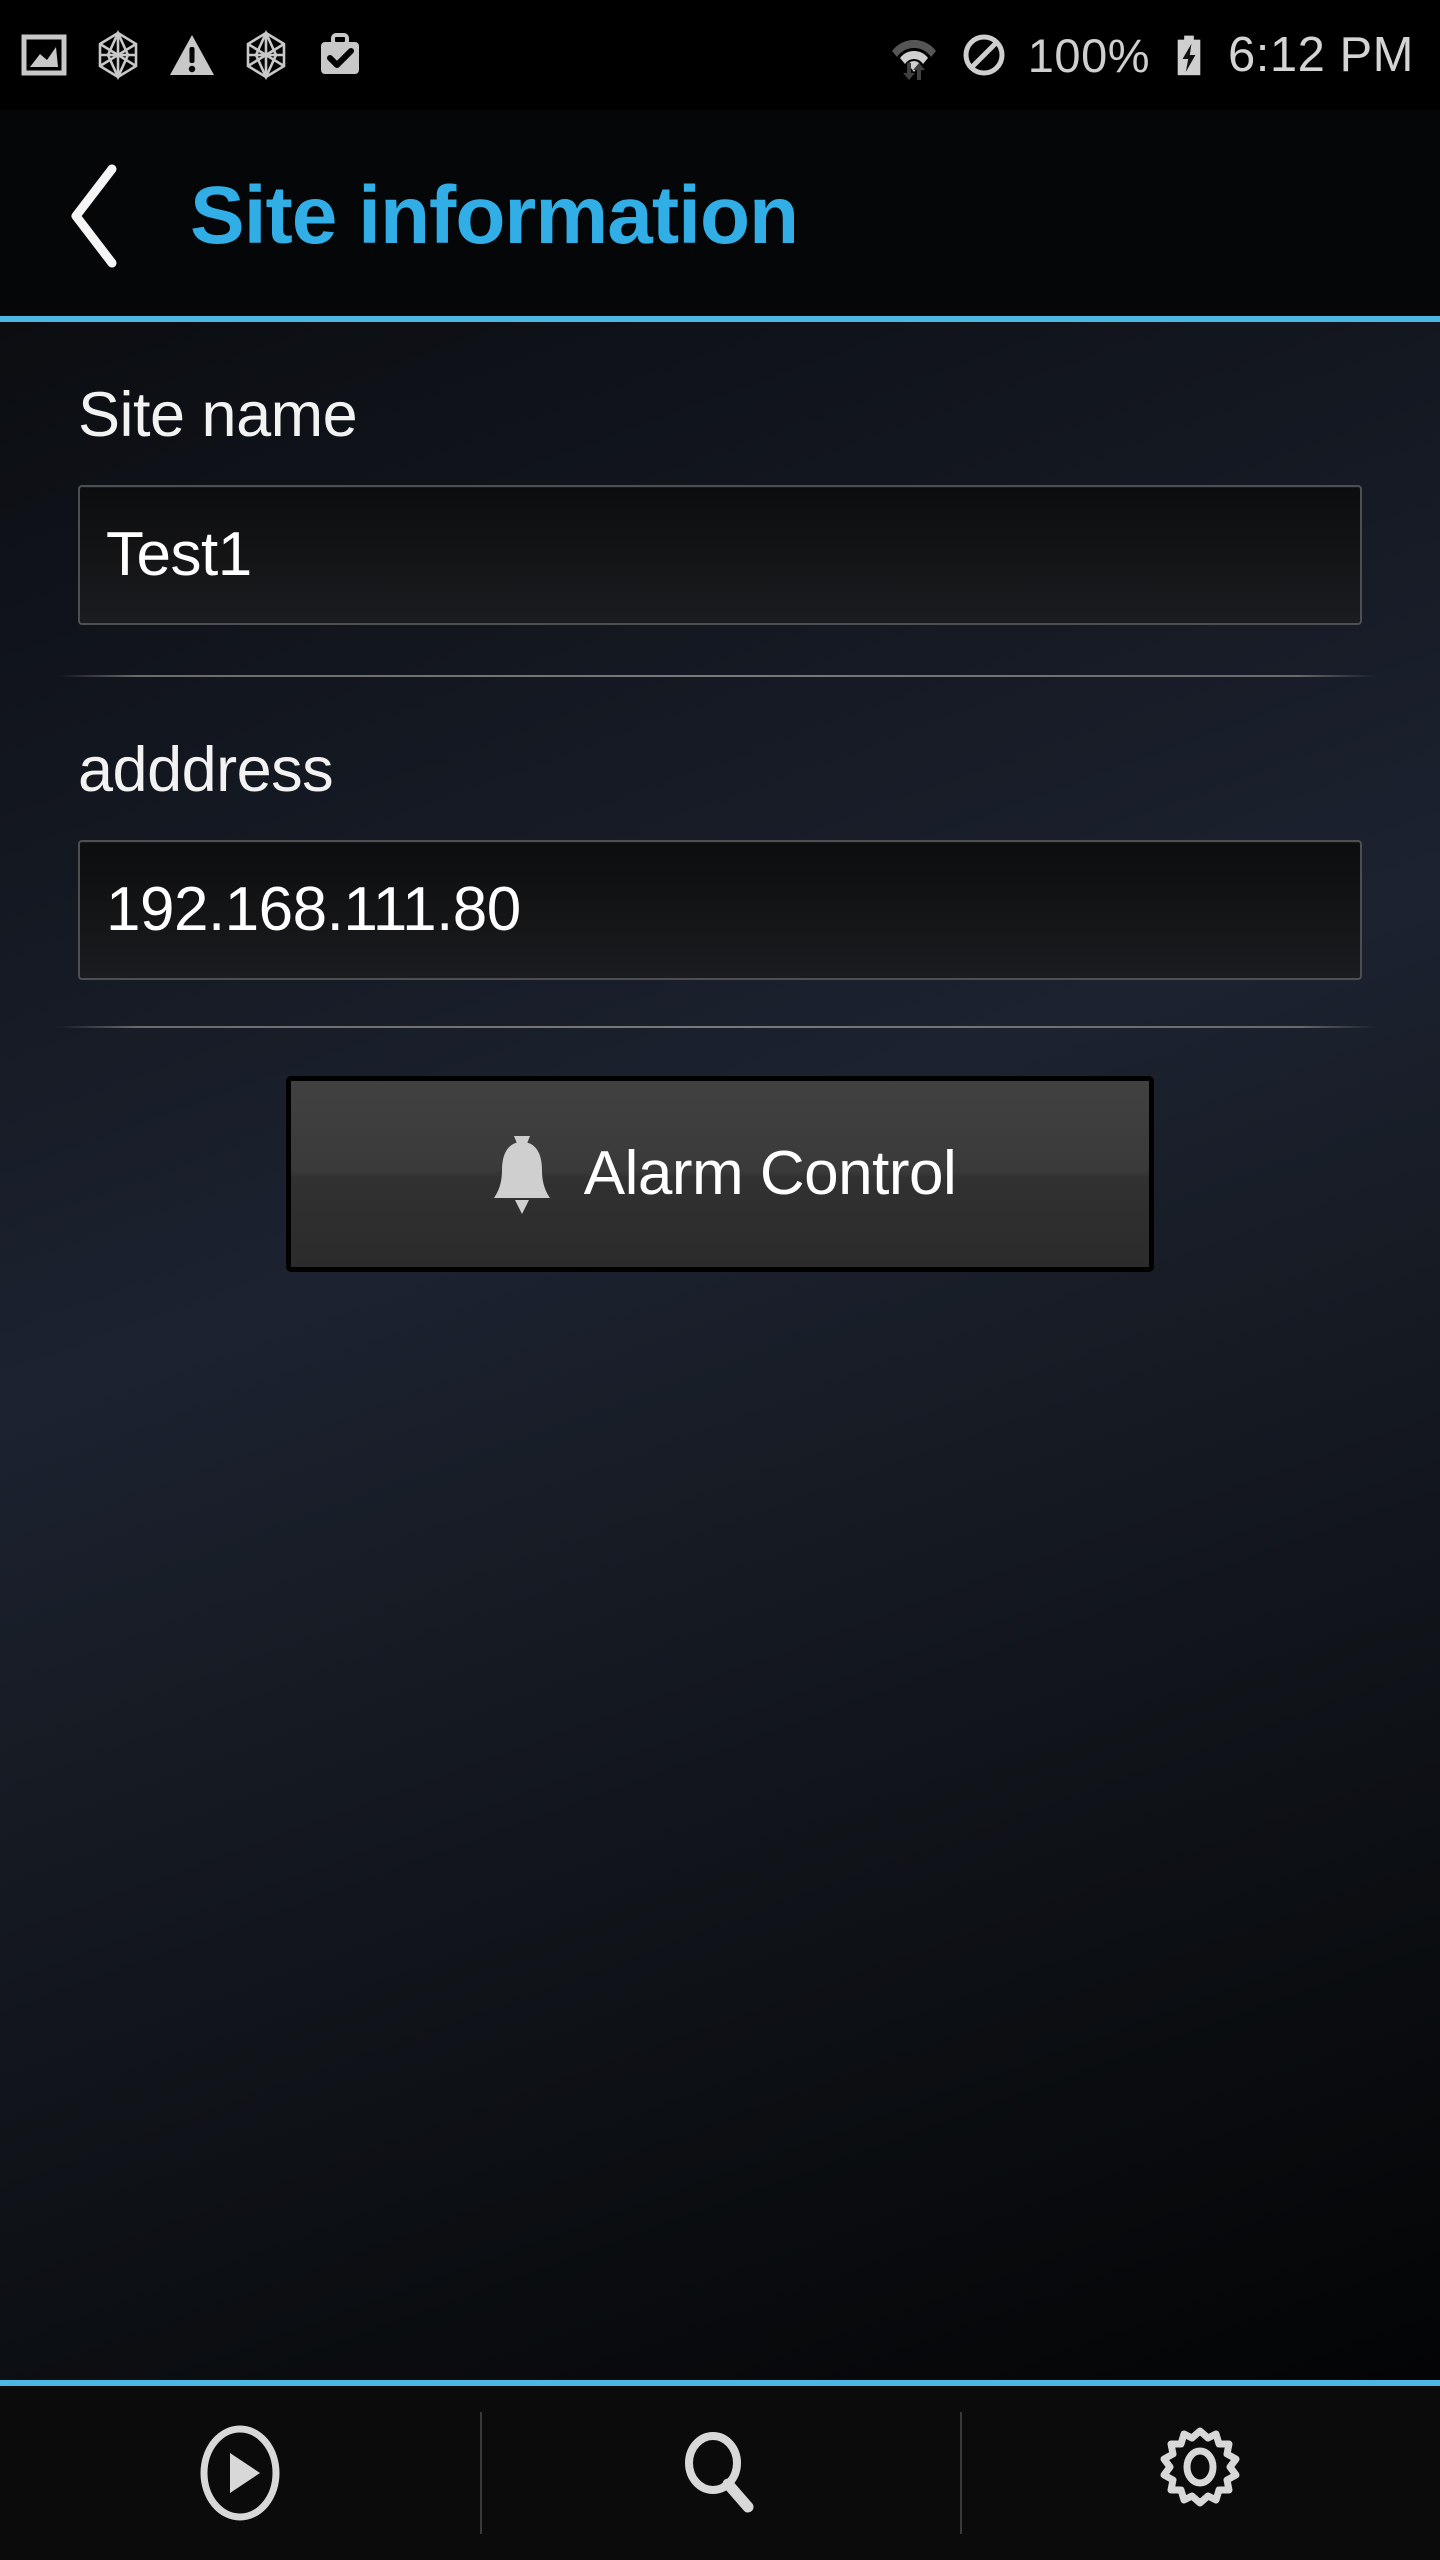 Image resolution: width=1440 pixels, height=2560 pixels. I want to click on nav-item-search, so click(720, 2473).